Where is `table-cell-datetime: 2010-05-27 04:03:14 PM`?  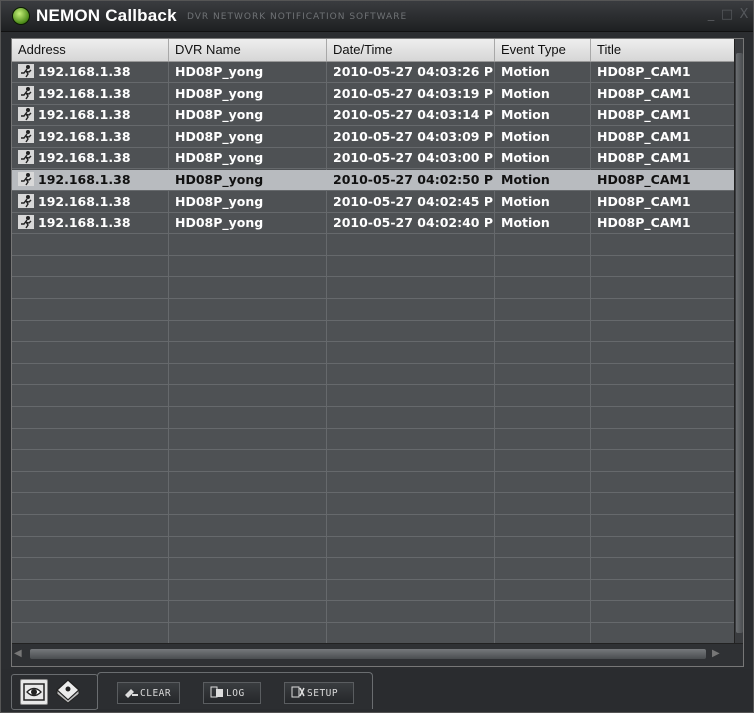 table-cell-datetime: 2010-05-27 04:03:14 PM is located at coordinates (410, 115).